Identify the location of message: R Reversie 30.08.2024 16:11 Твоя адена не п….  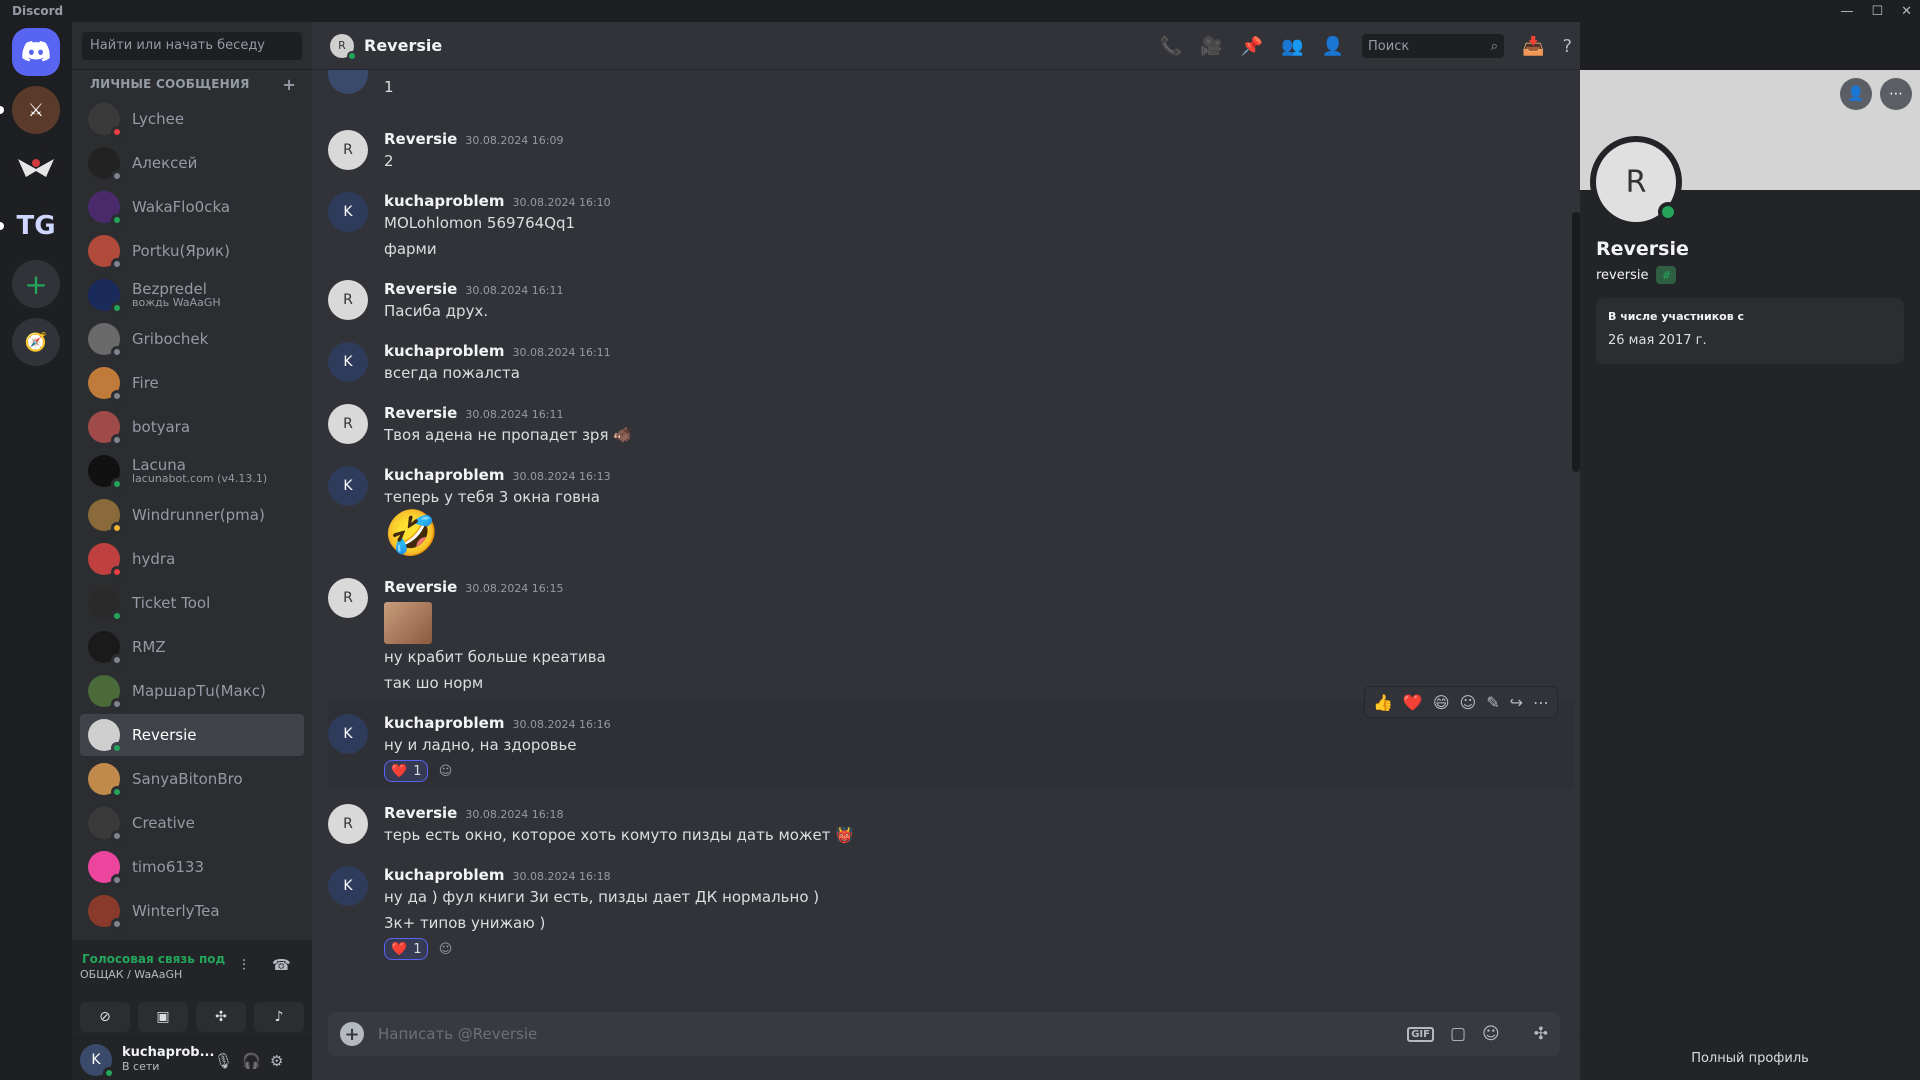
(951, 421).